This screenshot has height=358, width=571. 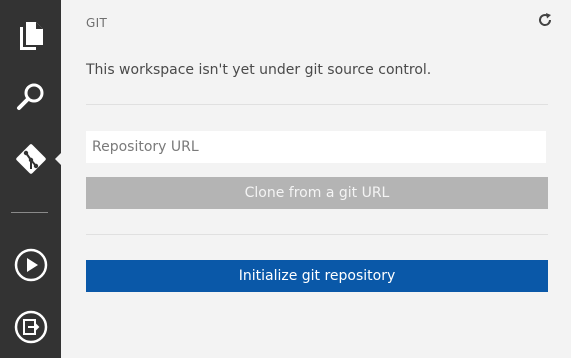 What do you see at coordinates (317, 193) in the screenshot?
I see `clone-button: Clone from a git URL` at bounding box center [317, 193].